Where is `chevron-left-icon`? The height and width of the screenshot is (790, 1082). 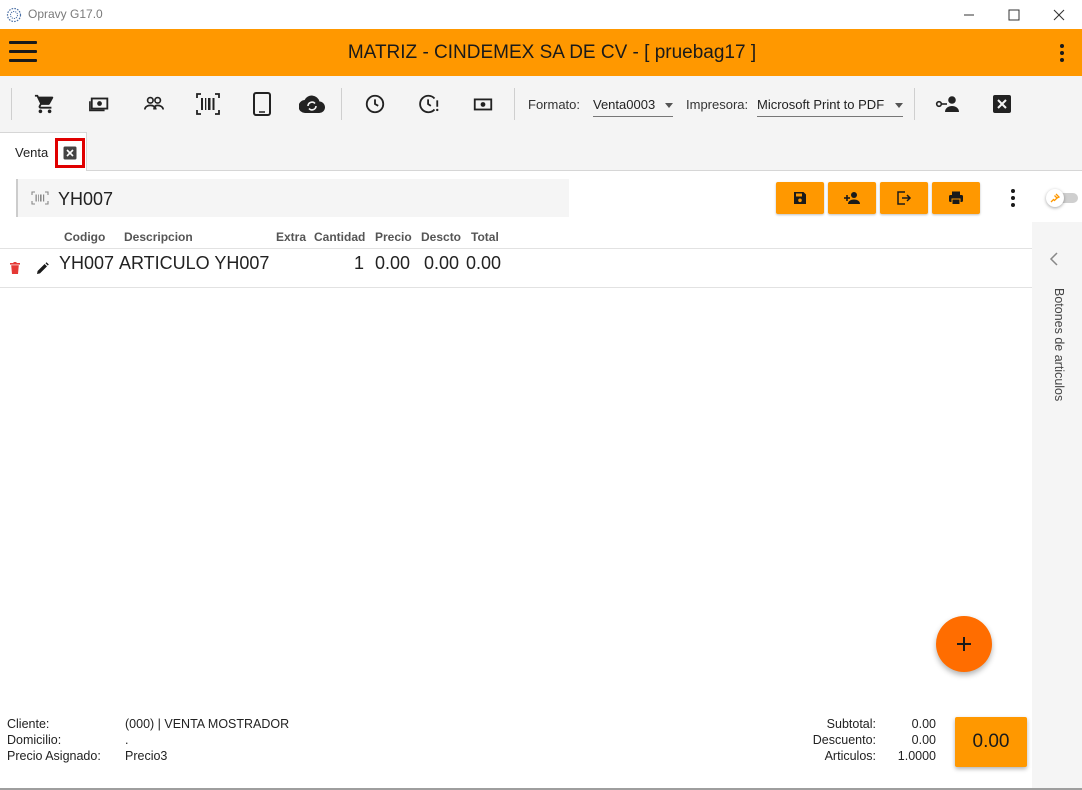 chevron-left-icon is located at coordinates (1054, 259).